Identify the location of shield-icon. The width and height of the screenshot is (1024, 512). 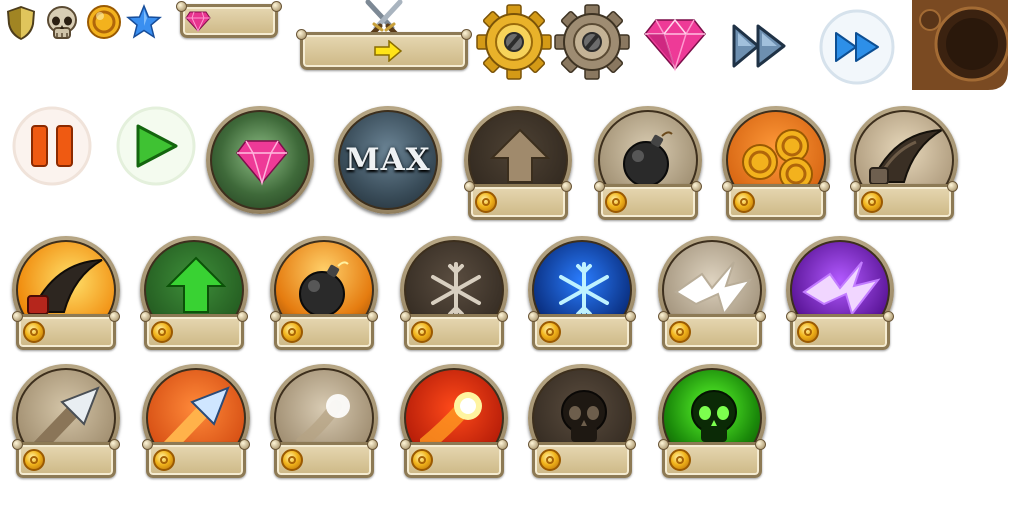
(21, 23).